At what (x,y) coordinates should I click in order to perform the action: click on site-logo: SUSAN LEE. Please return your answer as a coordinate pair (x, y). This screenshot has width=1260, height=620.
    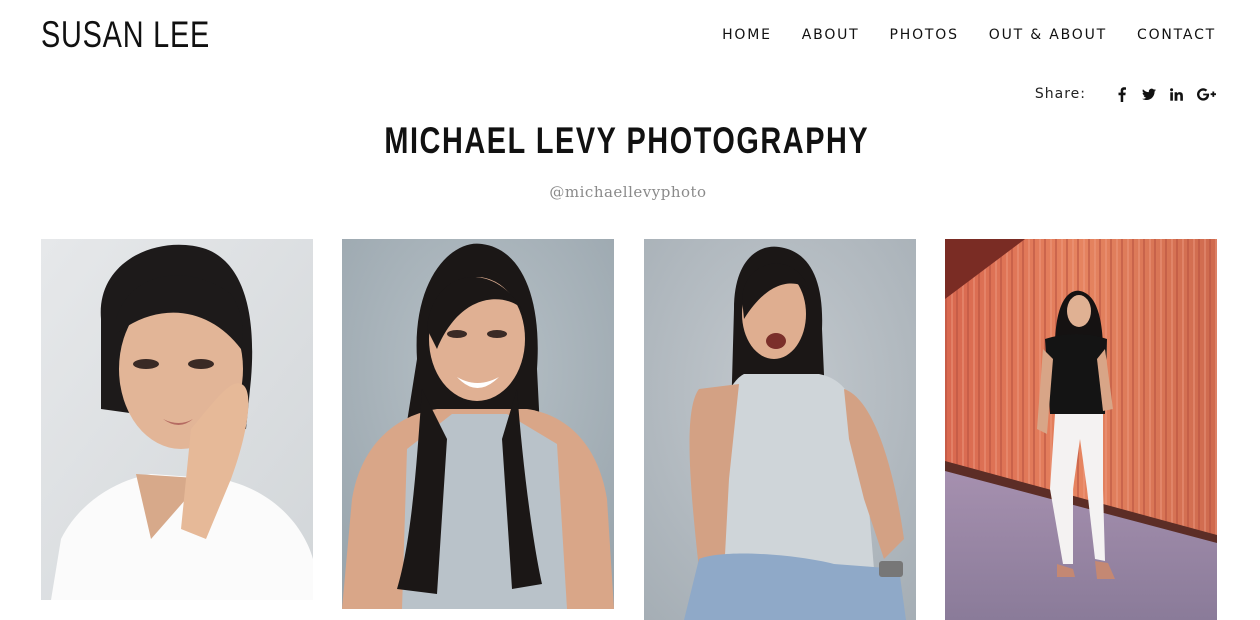
    Looking at the image, I should click on (125, 35).